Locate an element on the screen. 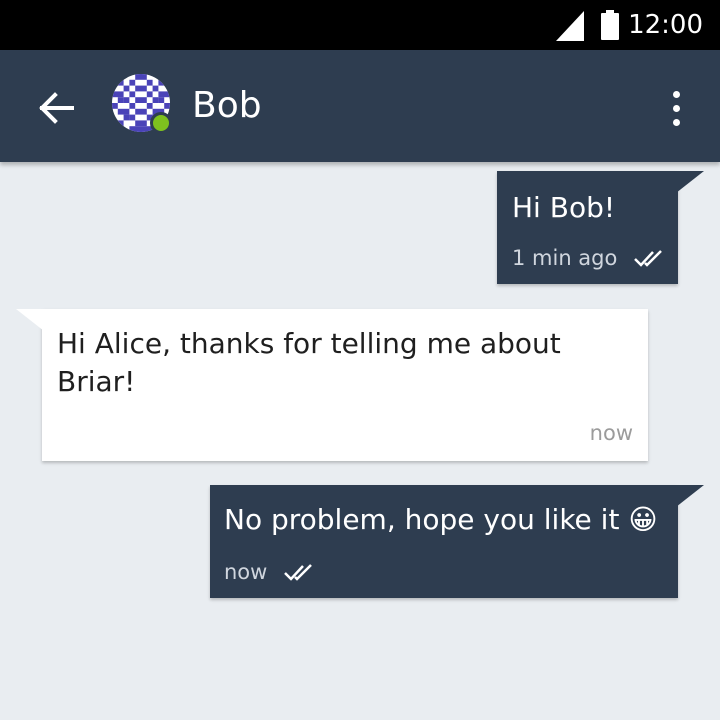 The height and width of the screenshot is (720, 720). message-meta: 1 min ago is located at coordinates (588, 258).